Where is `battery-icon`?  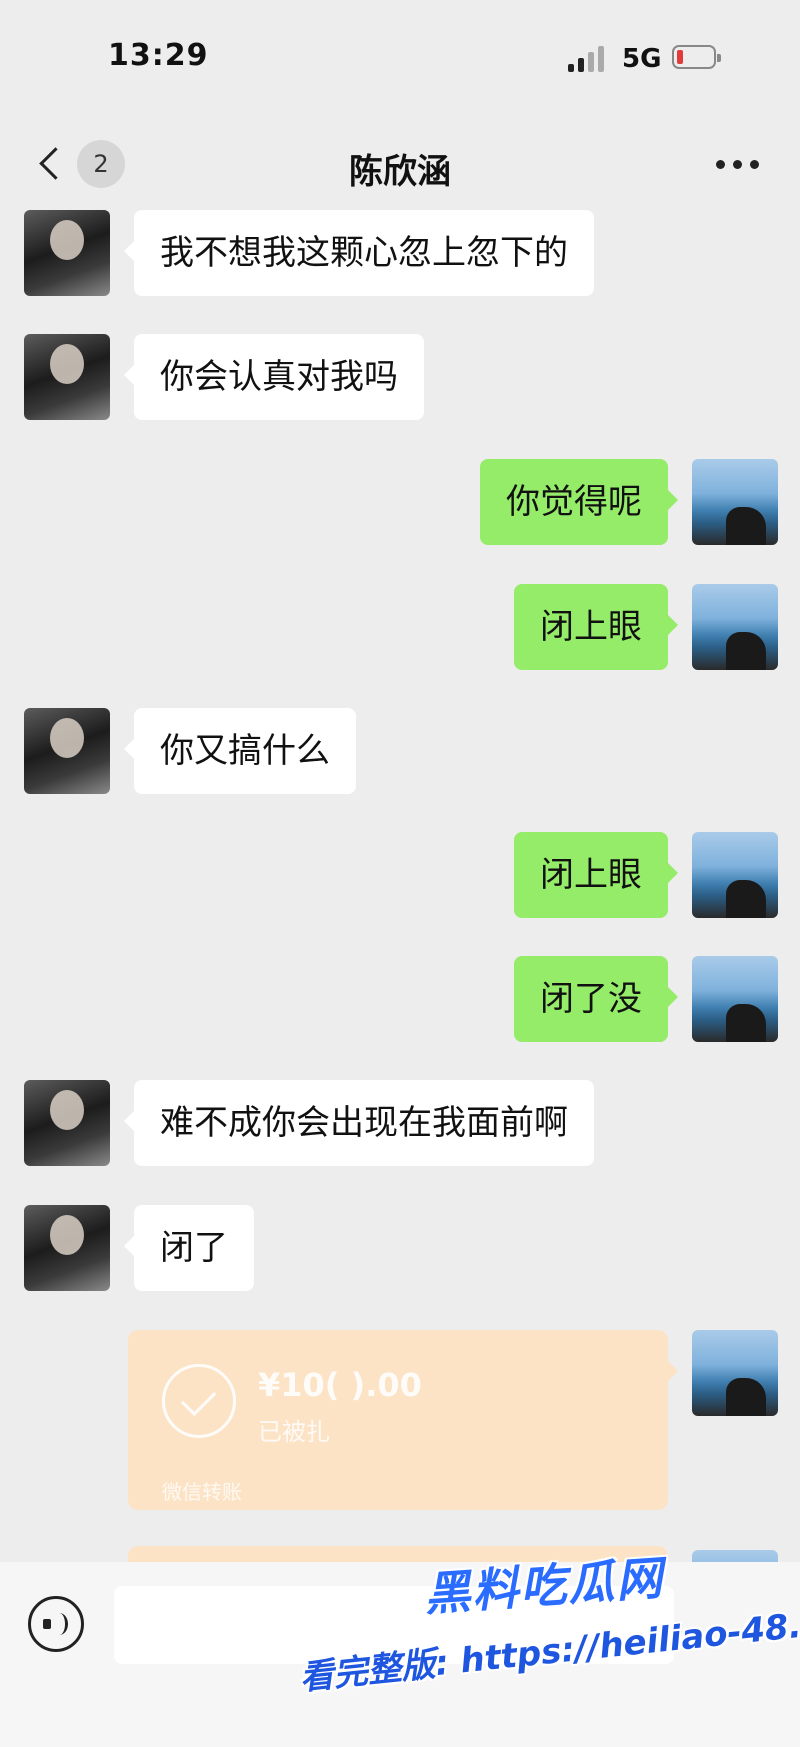
battery-icon is located at coordinates (696, 57).